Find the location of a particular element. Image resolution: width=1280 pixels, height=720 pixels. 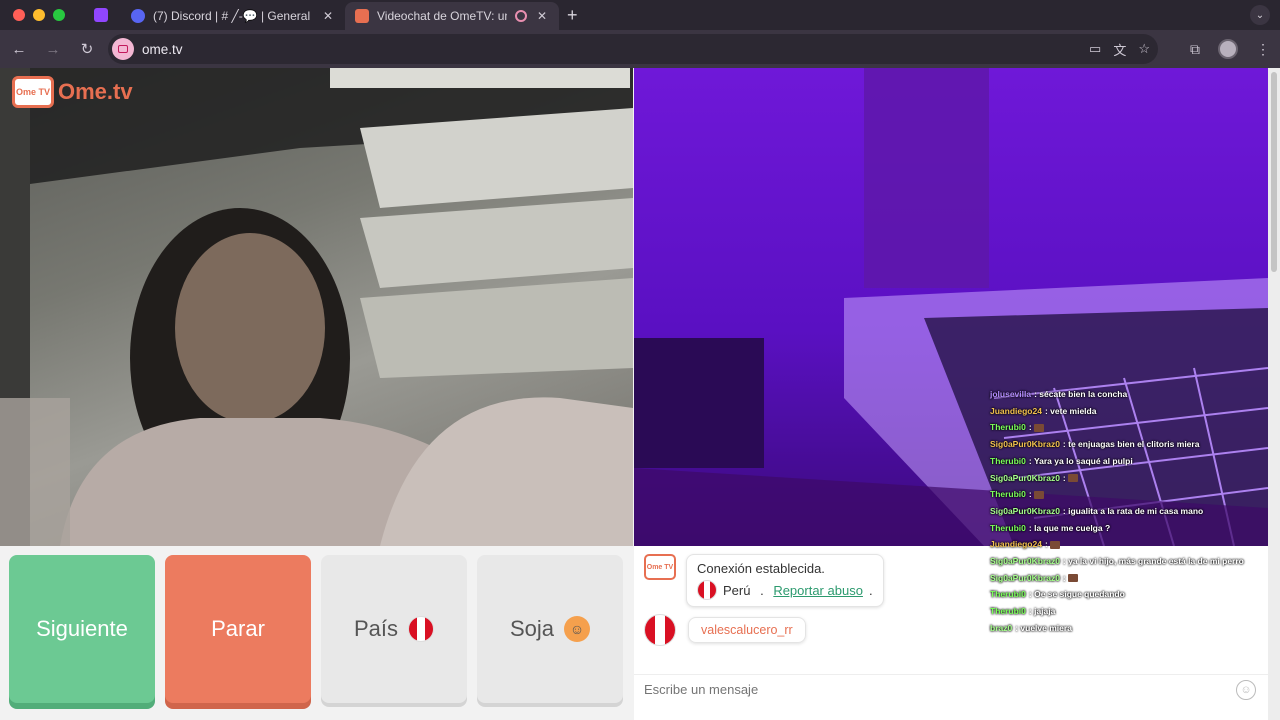

stream-chat-text: : la que me cuelga ? is located at coordinates (1069, 527).